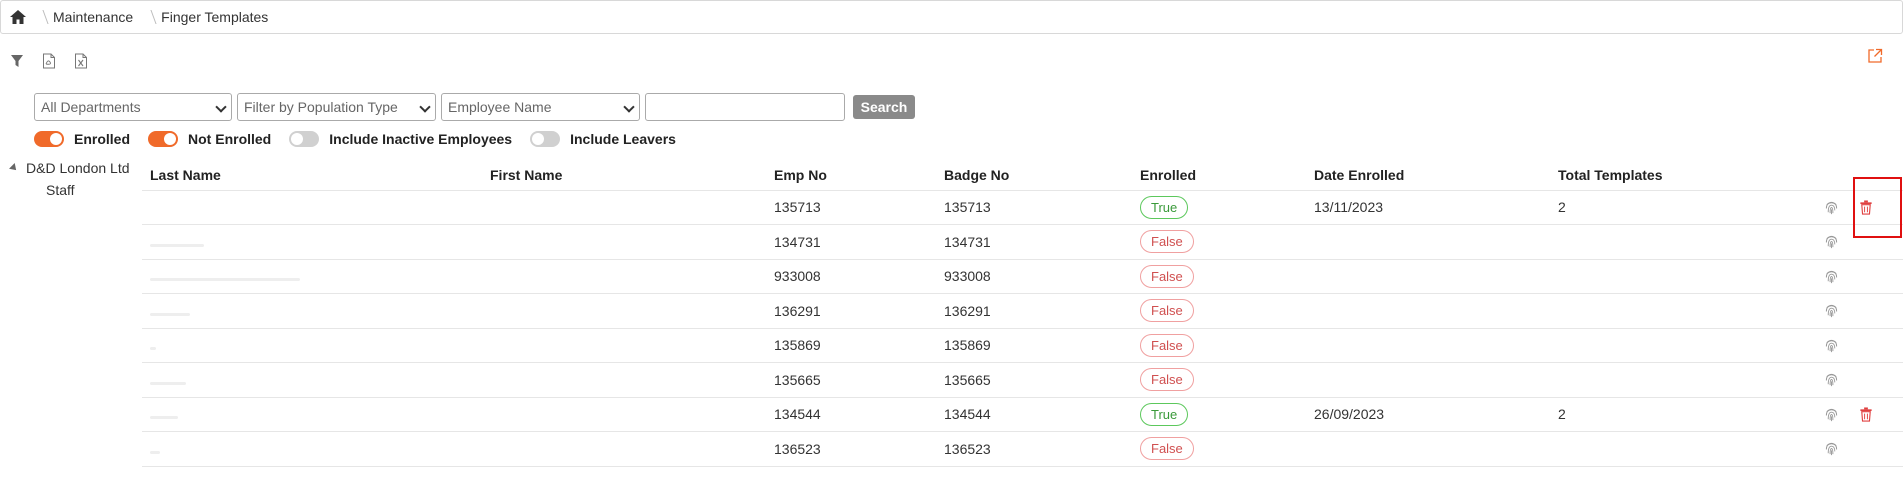 The image size is (1903, 479). What do you see at coordinates (18, 17) in the screenshot?
I see `home-icon` at bounding box center [18, 17].